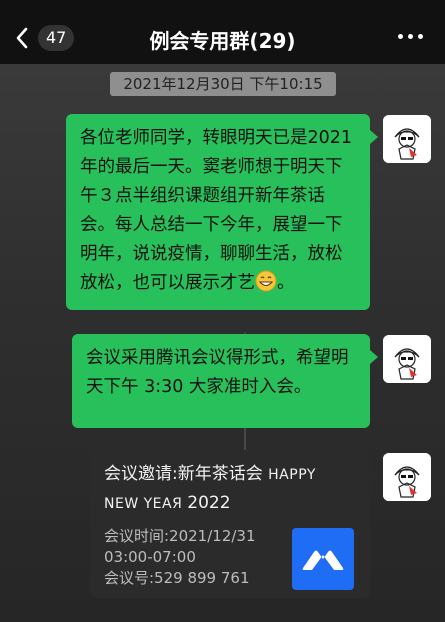 This screenshot has height=622, width=445. What do you see at coordinates (210, 488) in the screenshot?
I see `meeting-title: 会议邀请:新年茶话会 HAPPY NEW YEAЯ 2022` at bounding box center [210, 488].